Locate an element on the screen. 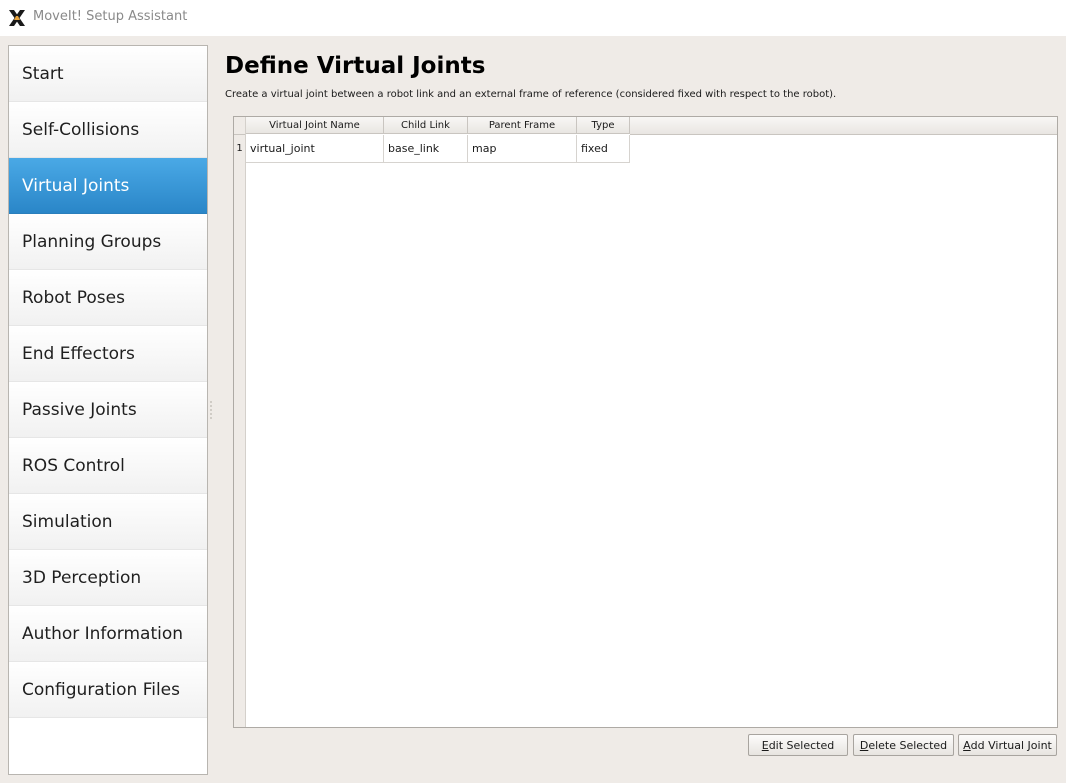 This screenshot has height=783, width=1066. sidebar-item-label: Robot Poses is located at coordinates (73, 297).